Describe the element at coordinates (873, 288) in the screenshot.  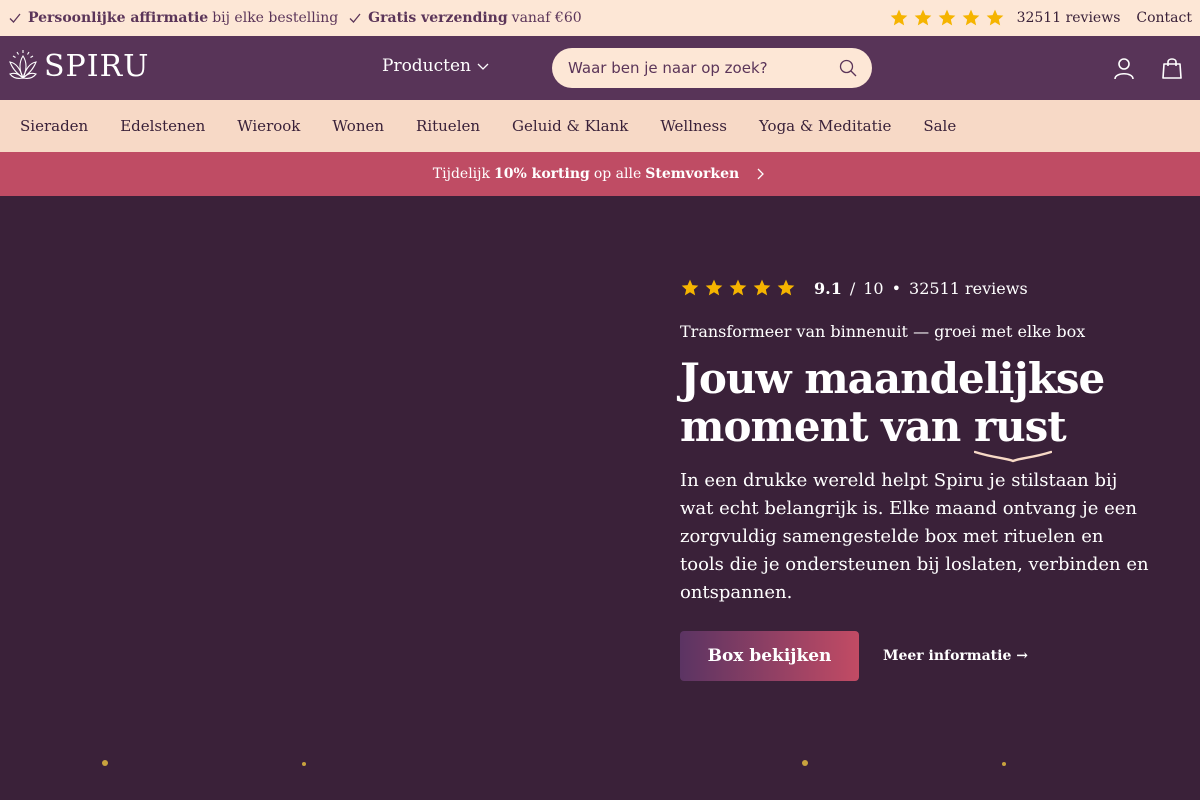
I see `rating-max: 10` at that location.